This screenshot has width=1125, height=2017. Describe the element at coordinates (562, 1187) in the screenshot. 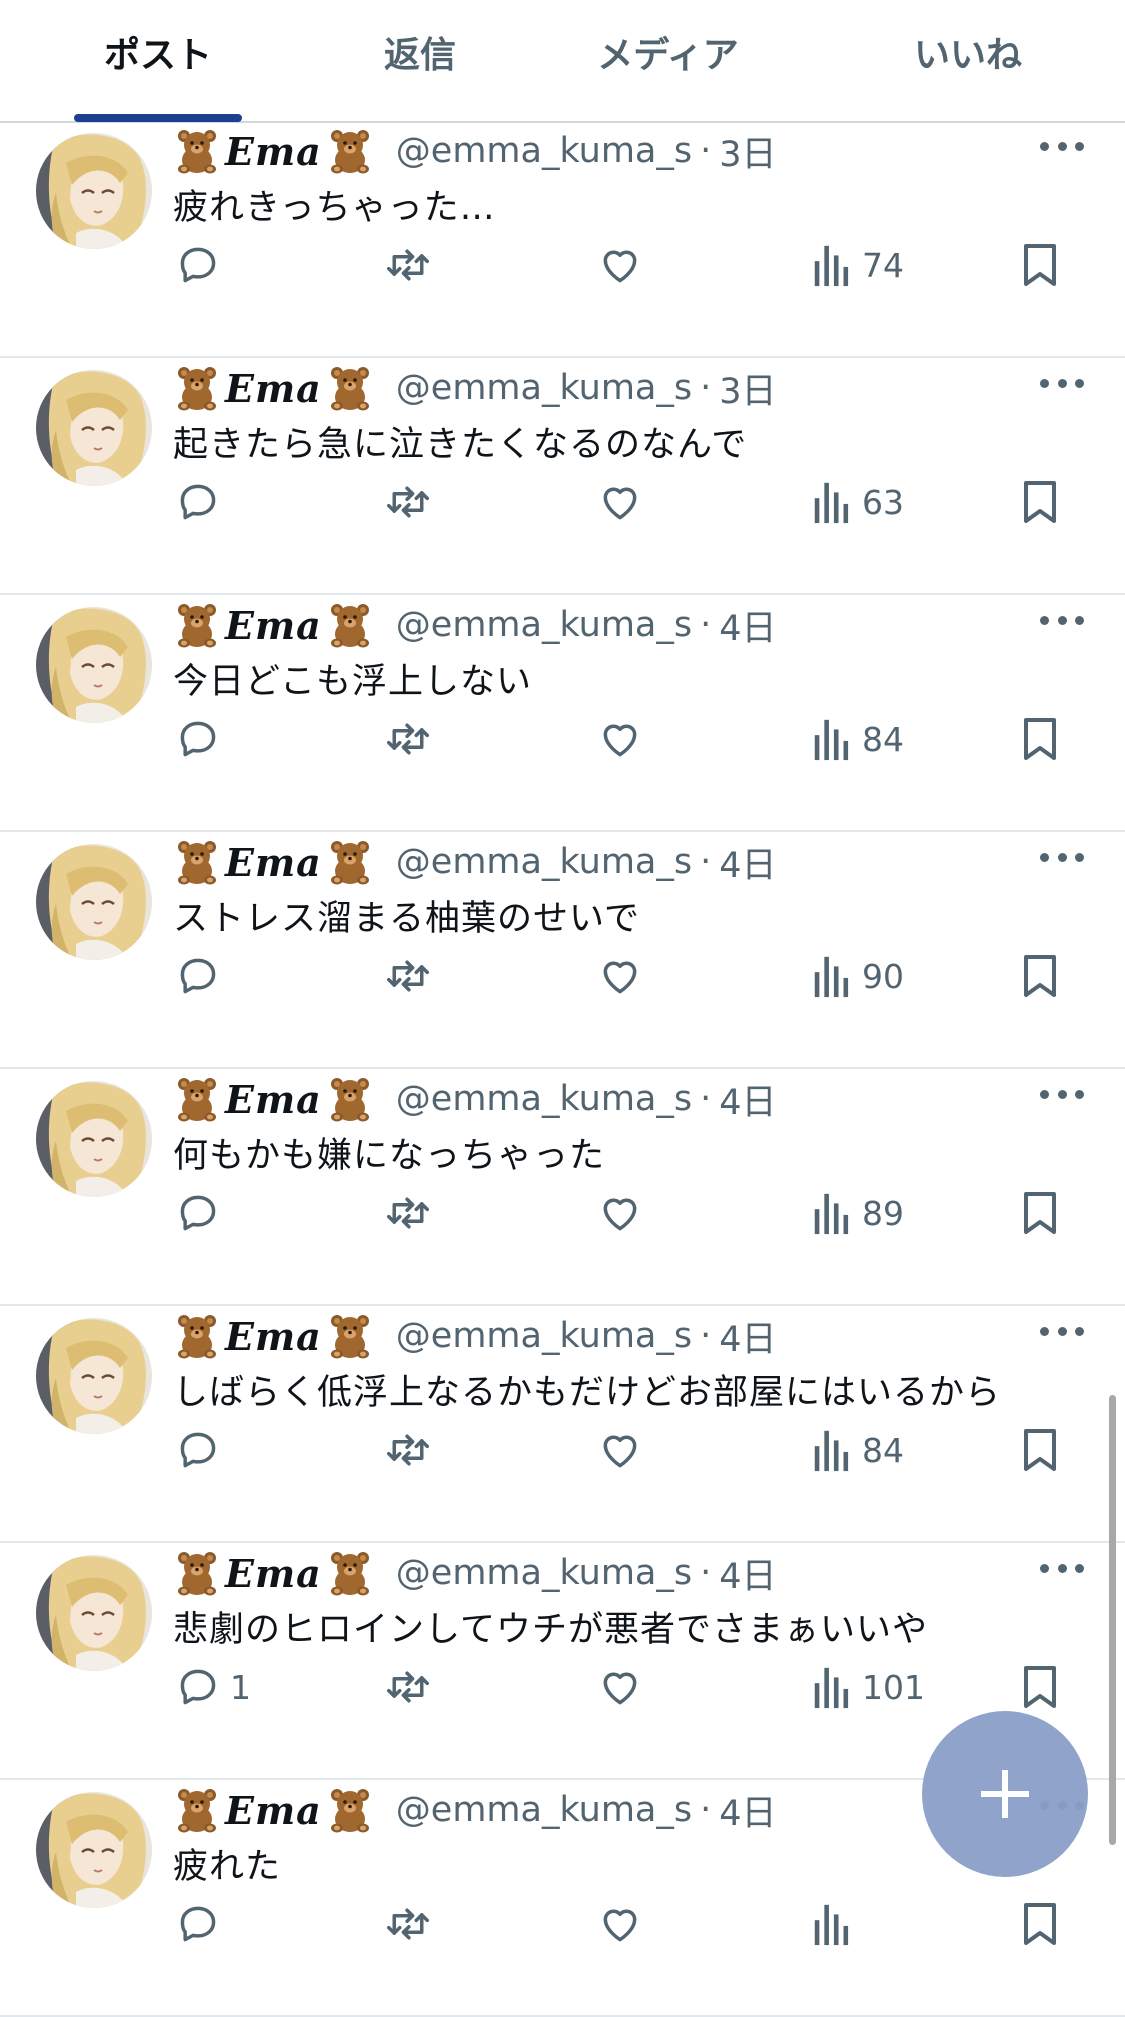

I see `post-item: Ema @emma_kuma_s · 4日 何もかも嫌になっちゃった 89` at that location.